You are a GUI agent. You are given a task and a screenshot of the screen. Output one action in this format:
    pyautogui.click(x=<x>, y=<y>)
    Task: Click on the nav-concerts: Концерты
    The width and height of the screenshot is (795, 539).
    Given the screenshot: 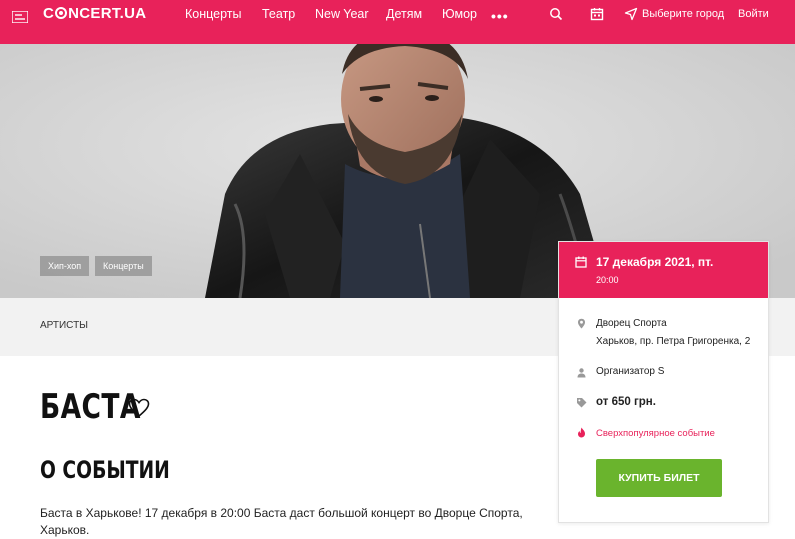 What is the action you would take?
    pyautogui.click(x=213, y=14)
    